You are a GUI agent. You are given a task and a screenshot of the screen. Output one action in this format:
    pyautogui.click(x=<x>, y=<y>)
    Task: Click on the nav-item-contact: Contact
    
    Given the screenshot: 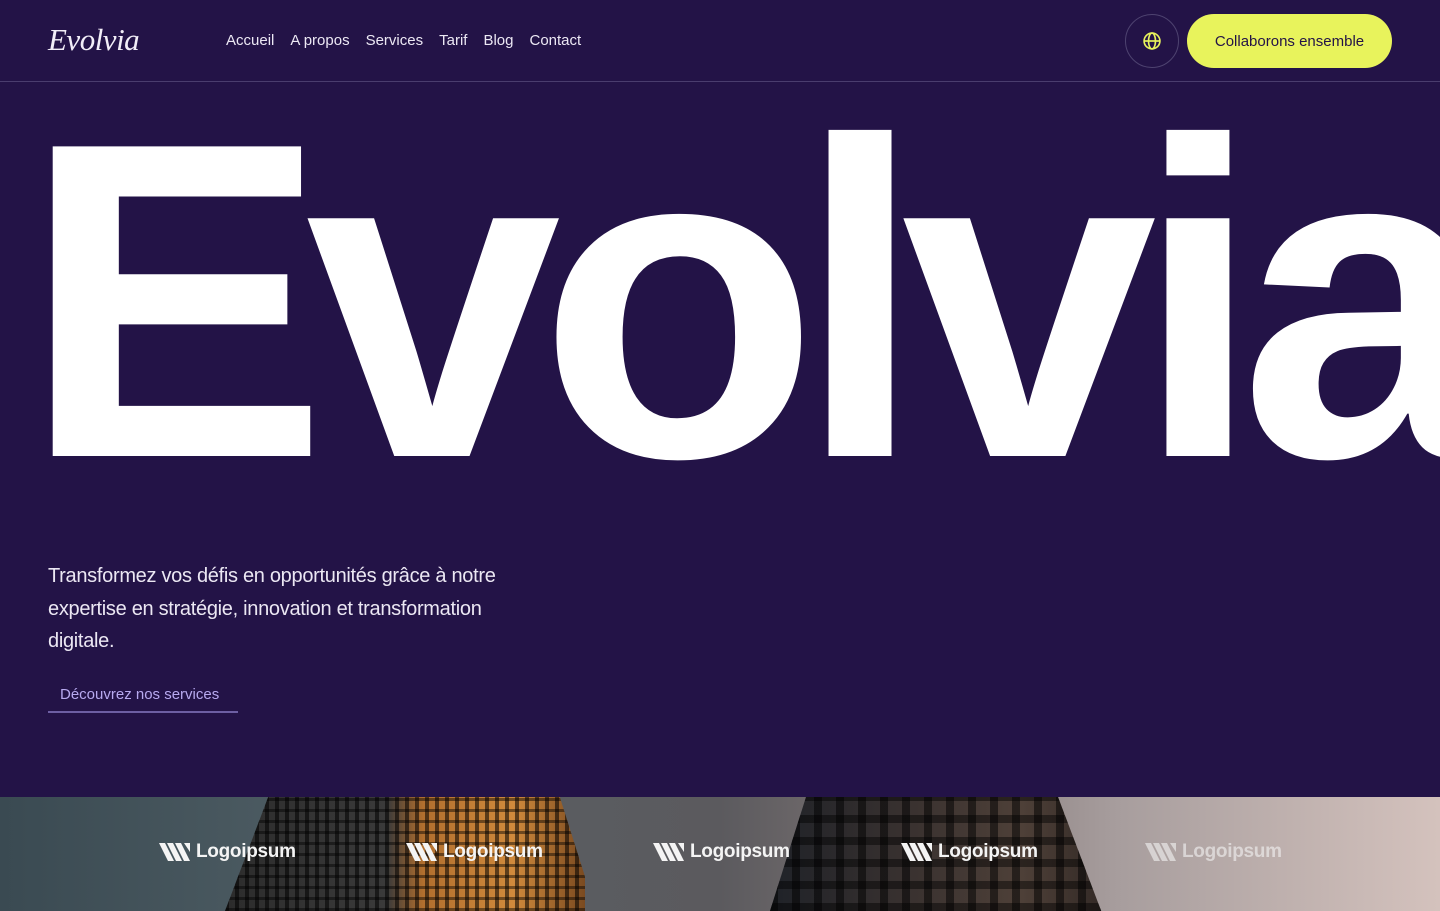 What is the action you would take?
    pyautogui.click(x=555, y=40)
    